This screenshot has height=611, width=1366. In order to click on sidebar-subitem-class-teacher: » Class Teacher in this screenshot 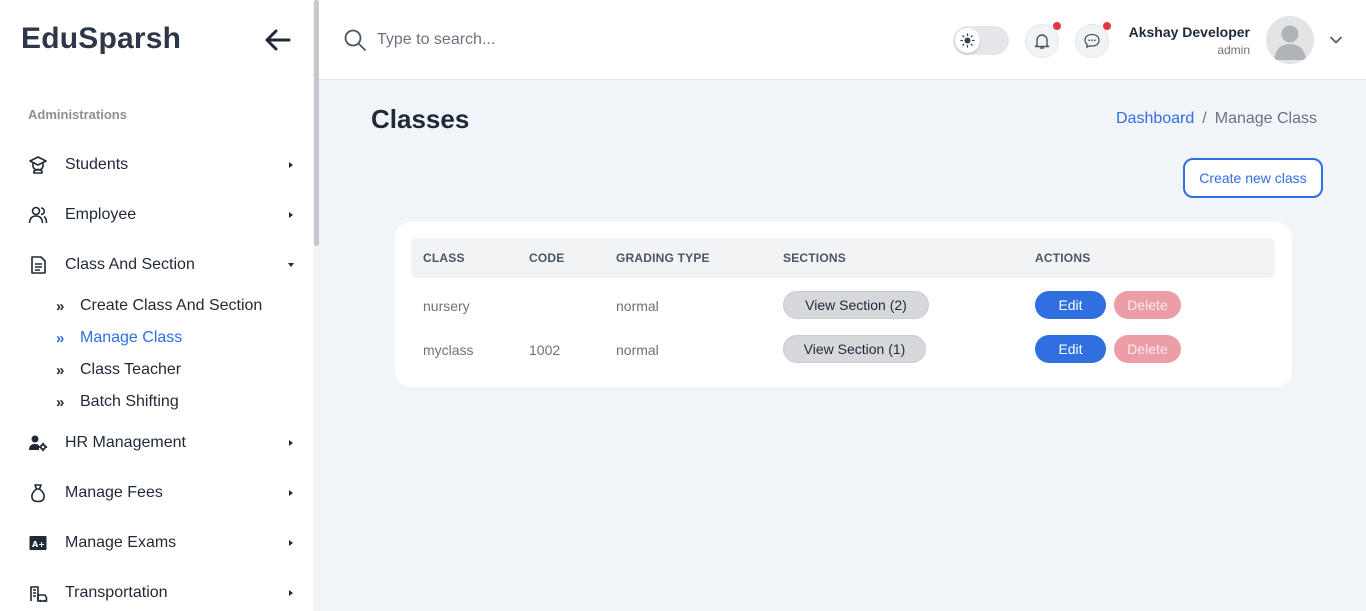, I will do `click(118, 370)`.